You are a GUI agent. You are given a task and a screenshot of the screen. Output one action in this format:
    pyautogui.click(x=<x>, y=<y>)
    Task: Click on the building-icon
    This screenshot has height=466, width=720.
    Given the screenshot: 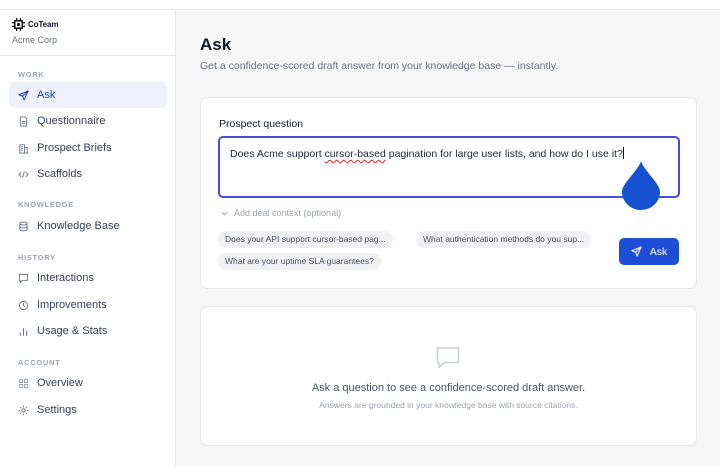 What is the action you would take?
    pyautogui.click(x=23, y=148)
    